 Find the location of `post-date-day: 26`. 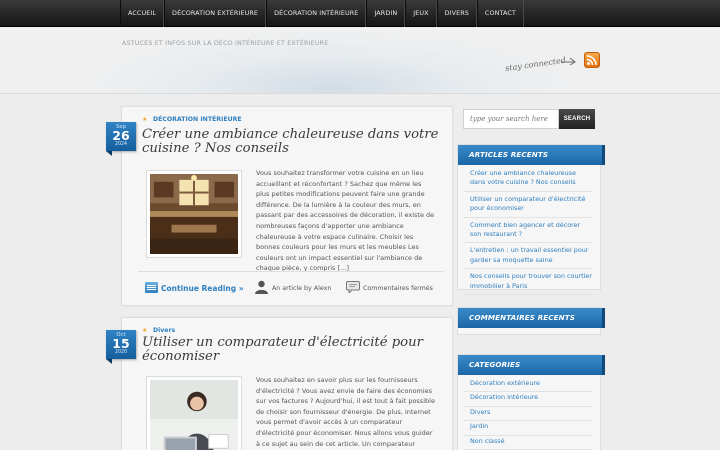

post-date-day: 26 is located at coordinates (121, 135).